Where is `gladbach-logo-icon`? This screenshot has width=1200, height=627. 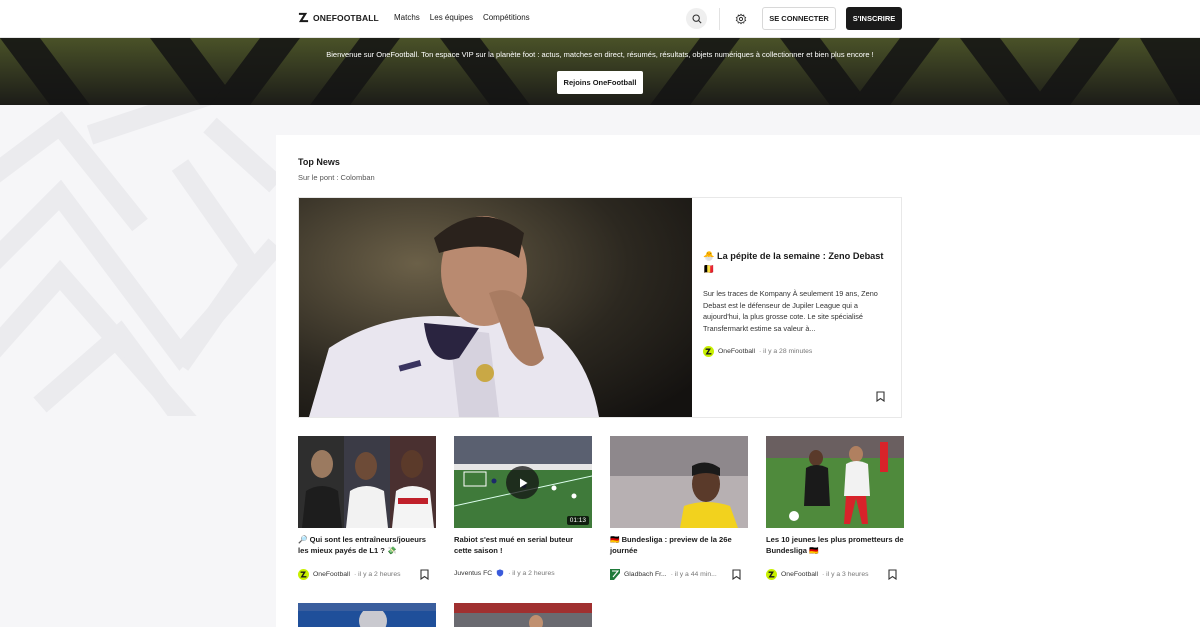 gladbach-logo-icon is located at coordinates (615, 574).